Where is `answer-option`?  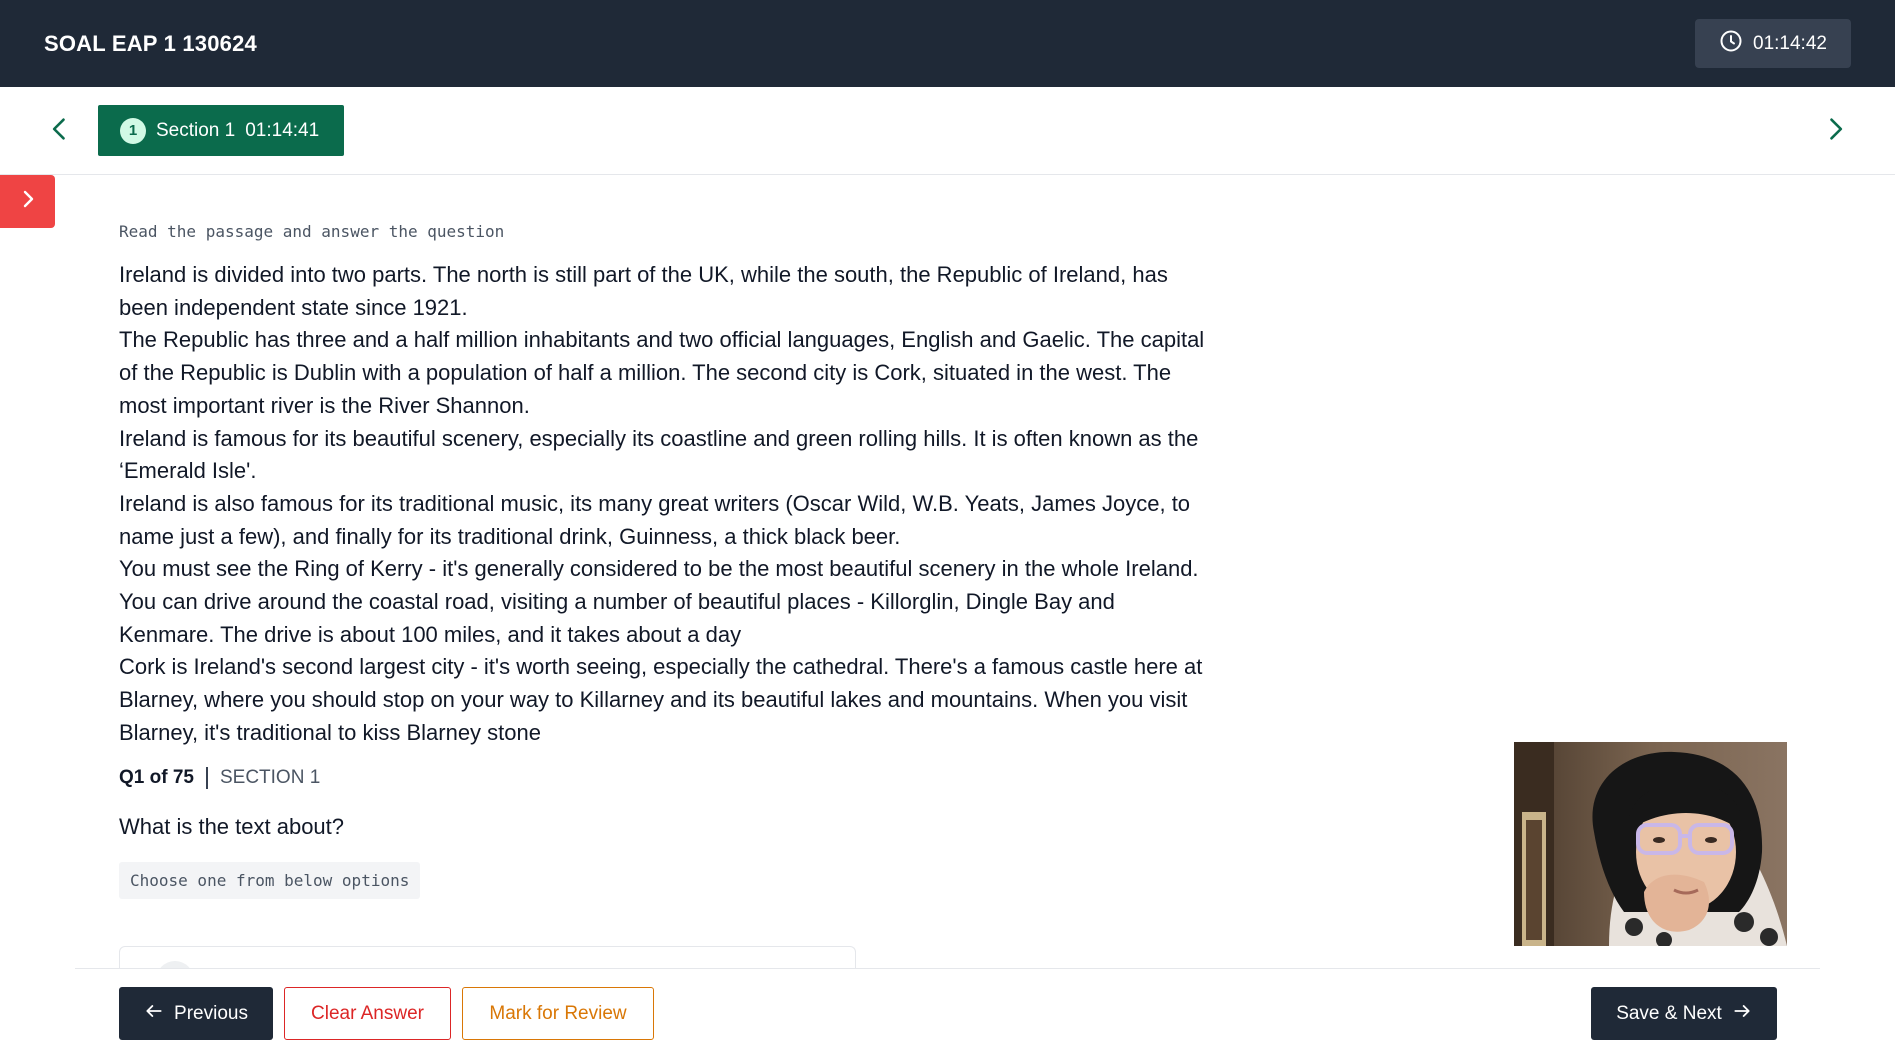
answer-option is located at coordinates (487, 972).